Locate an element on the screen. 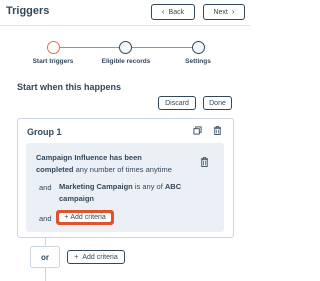 The image size is (320, 281). criteria-value: ABC is located at coordinates (173, 186).